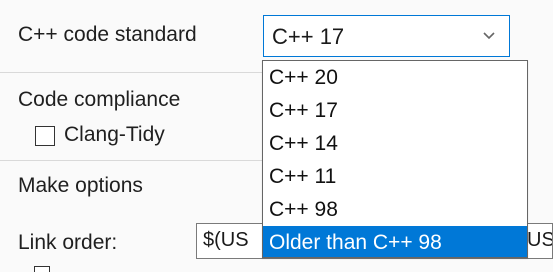 This screenshot has width=553, height=272. I want to click on link-order-value-left: $(US, so click(226, 240).